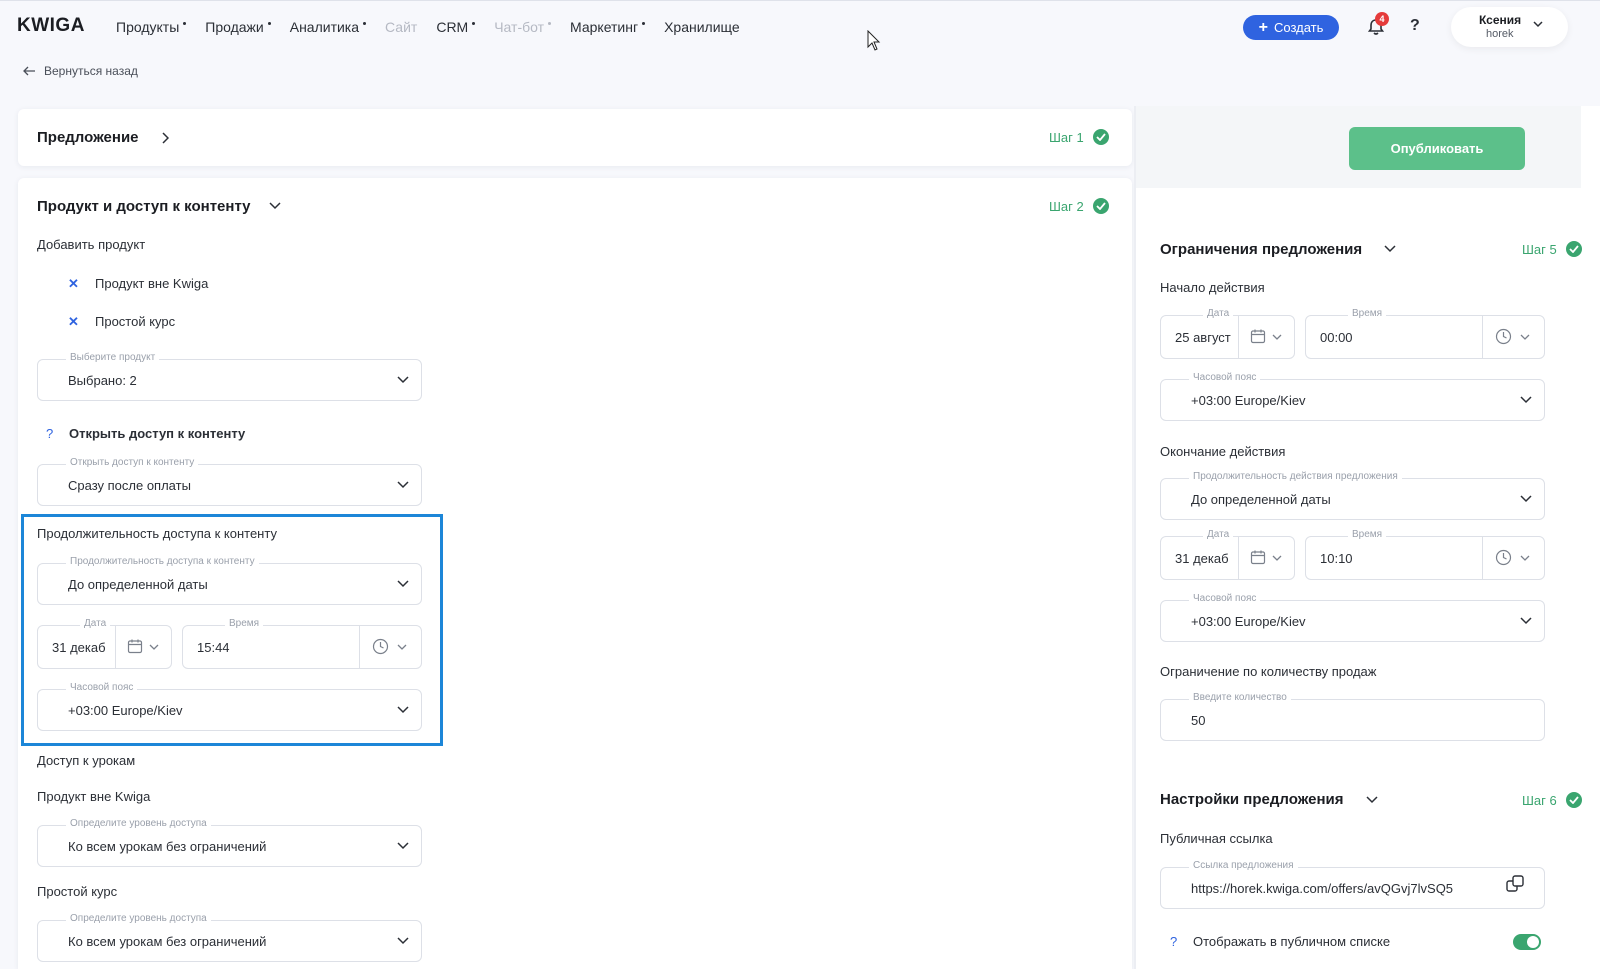 The image size is (1600, 969). Describe the element at coordinates (1425, 554) in the screenshot. I see `end-time-picker: Время 10:10` at that location.